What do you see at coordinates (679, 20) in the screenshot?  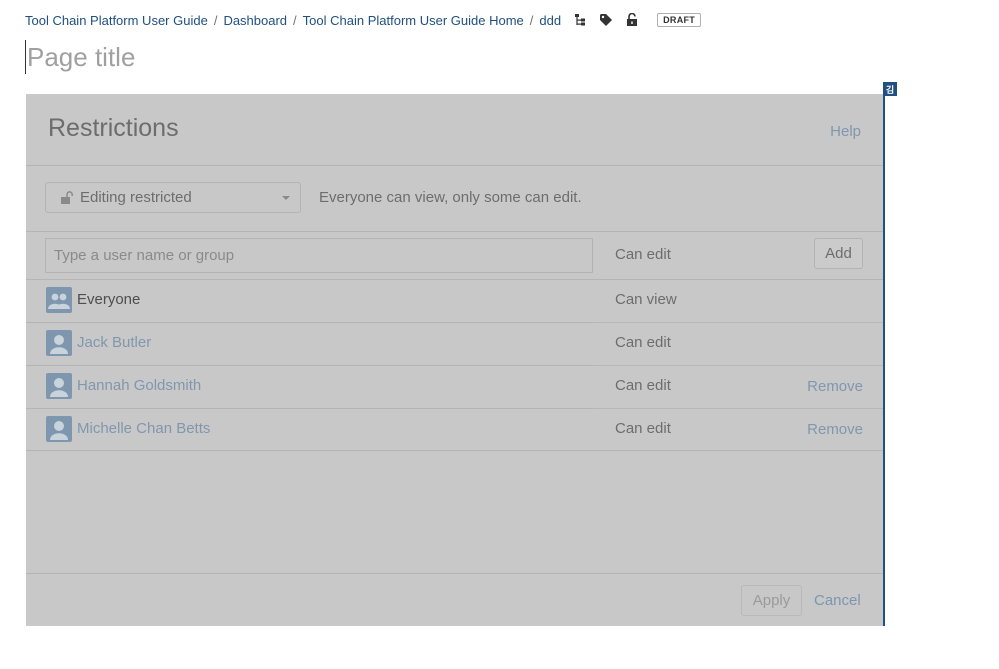 I see `draft-badge: DRAFT` at bounding box center [679, 20].